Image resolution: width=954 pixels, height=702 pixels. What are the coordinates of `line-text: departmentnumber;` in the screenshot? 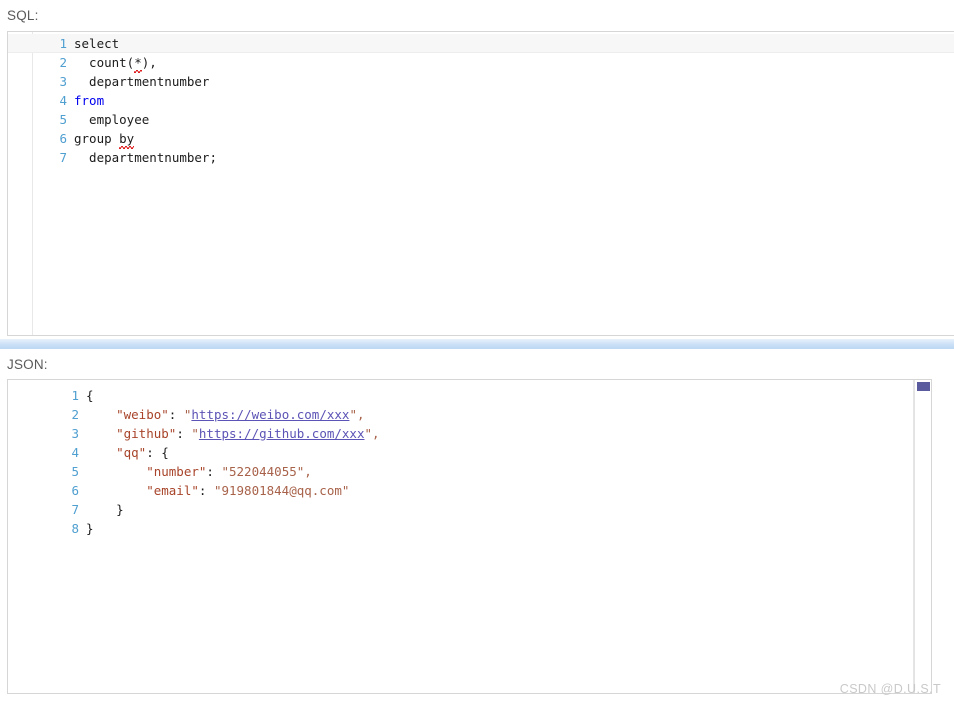 It's located at (145, 157).